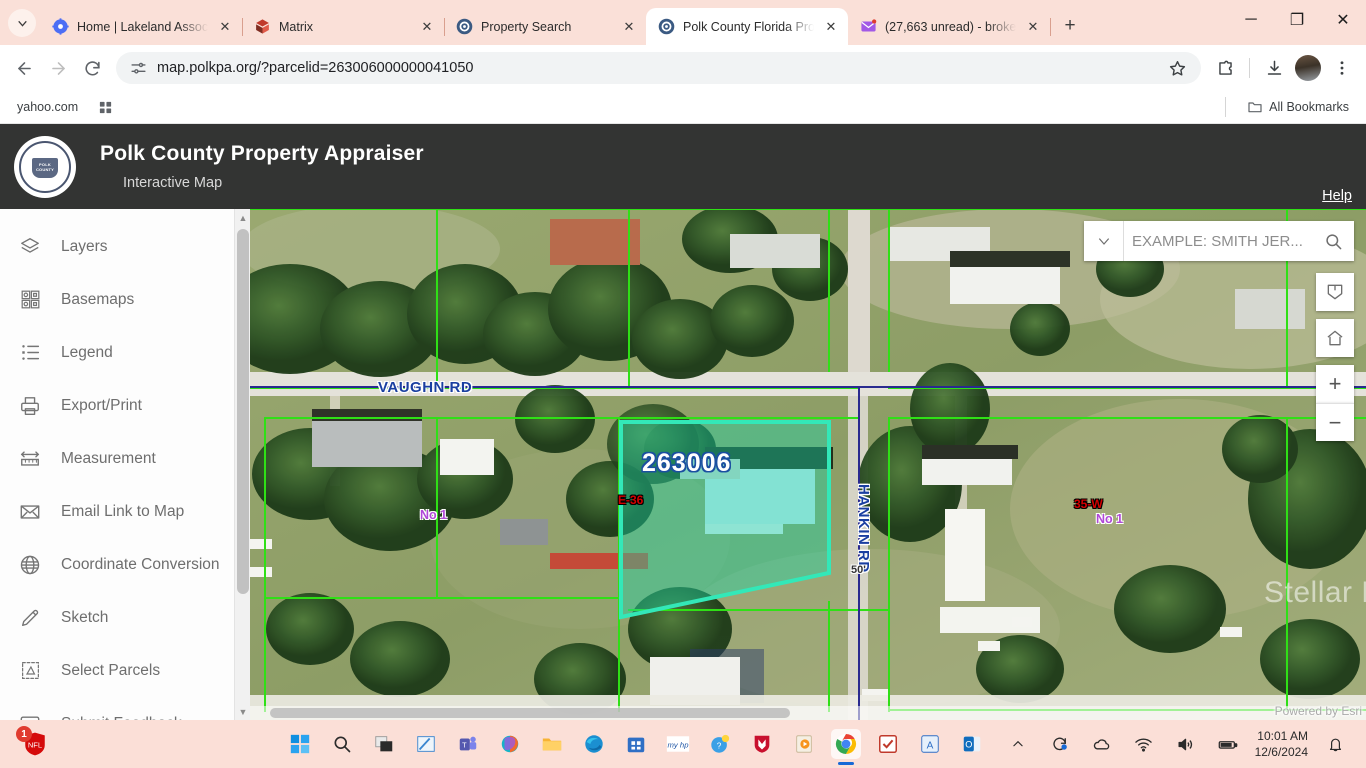  Describe the element at coordinates (125, 564) in the screenshot. I see `sidebar-item-coordinate-conversion: Coordinate Conversion` at that location.